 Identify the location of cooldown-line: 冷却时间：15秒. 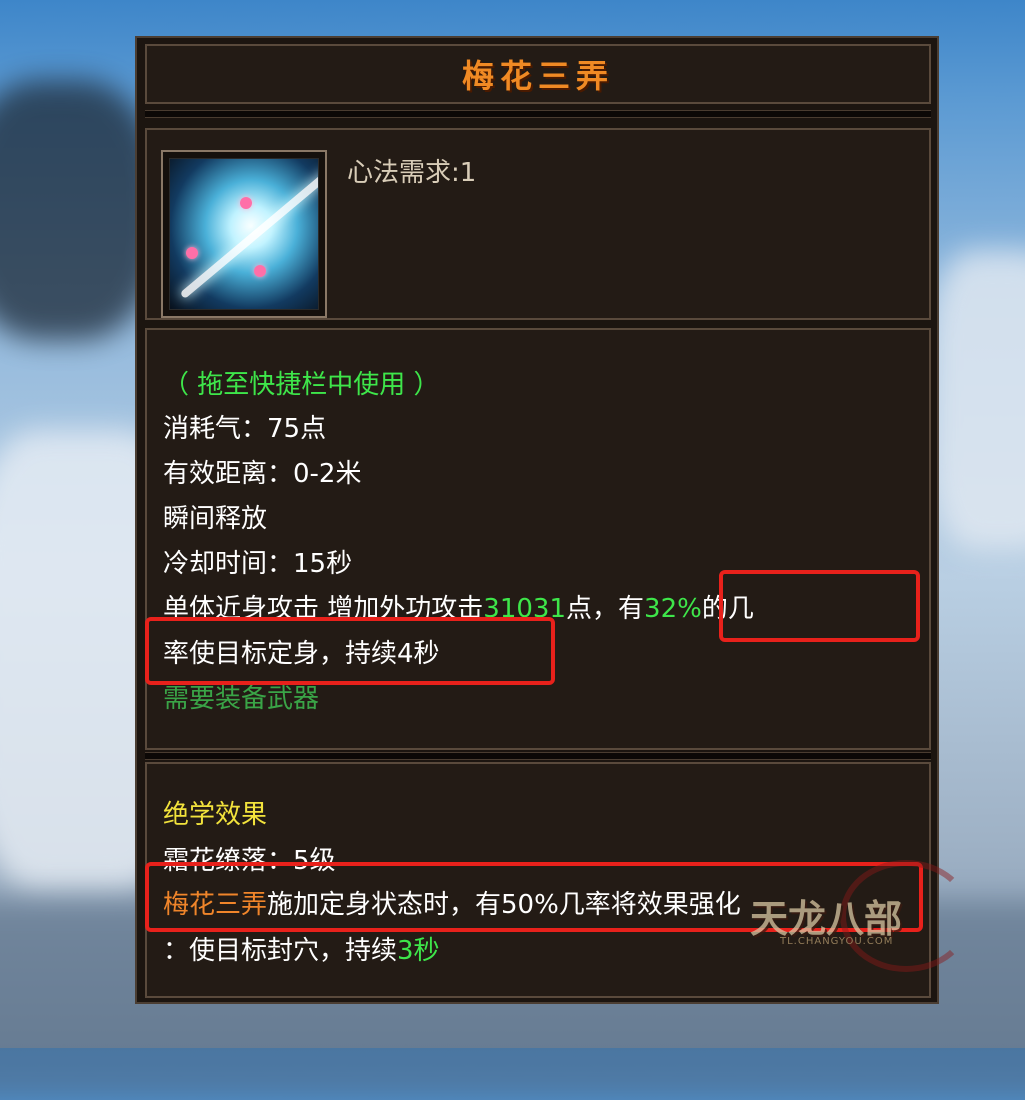
(258, 564).